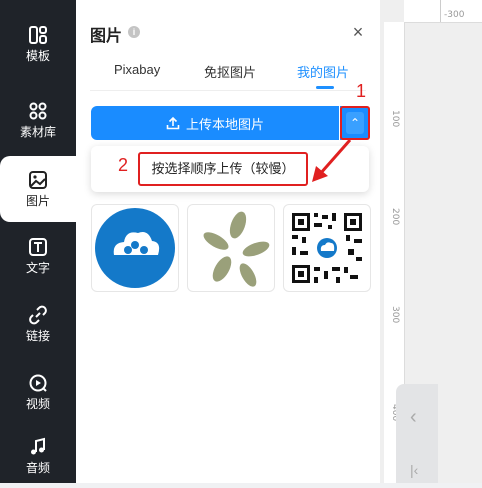 The image size is (482, 488). Describe the element at coordinates (454, 15) in the screenshot. I see `ruler-label: -300` at that location.